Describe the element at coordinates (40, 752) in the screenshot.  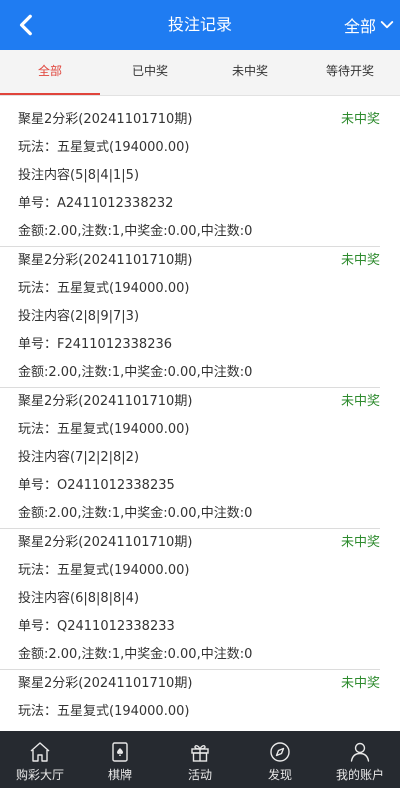
I see `home-icon` at that location.